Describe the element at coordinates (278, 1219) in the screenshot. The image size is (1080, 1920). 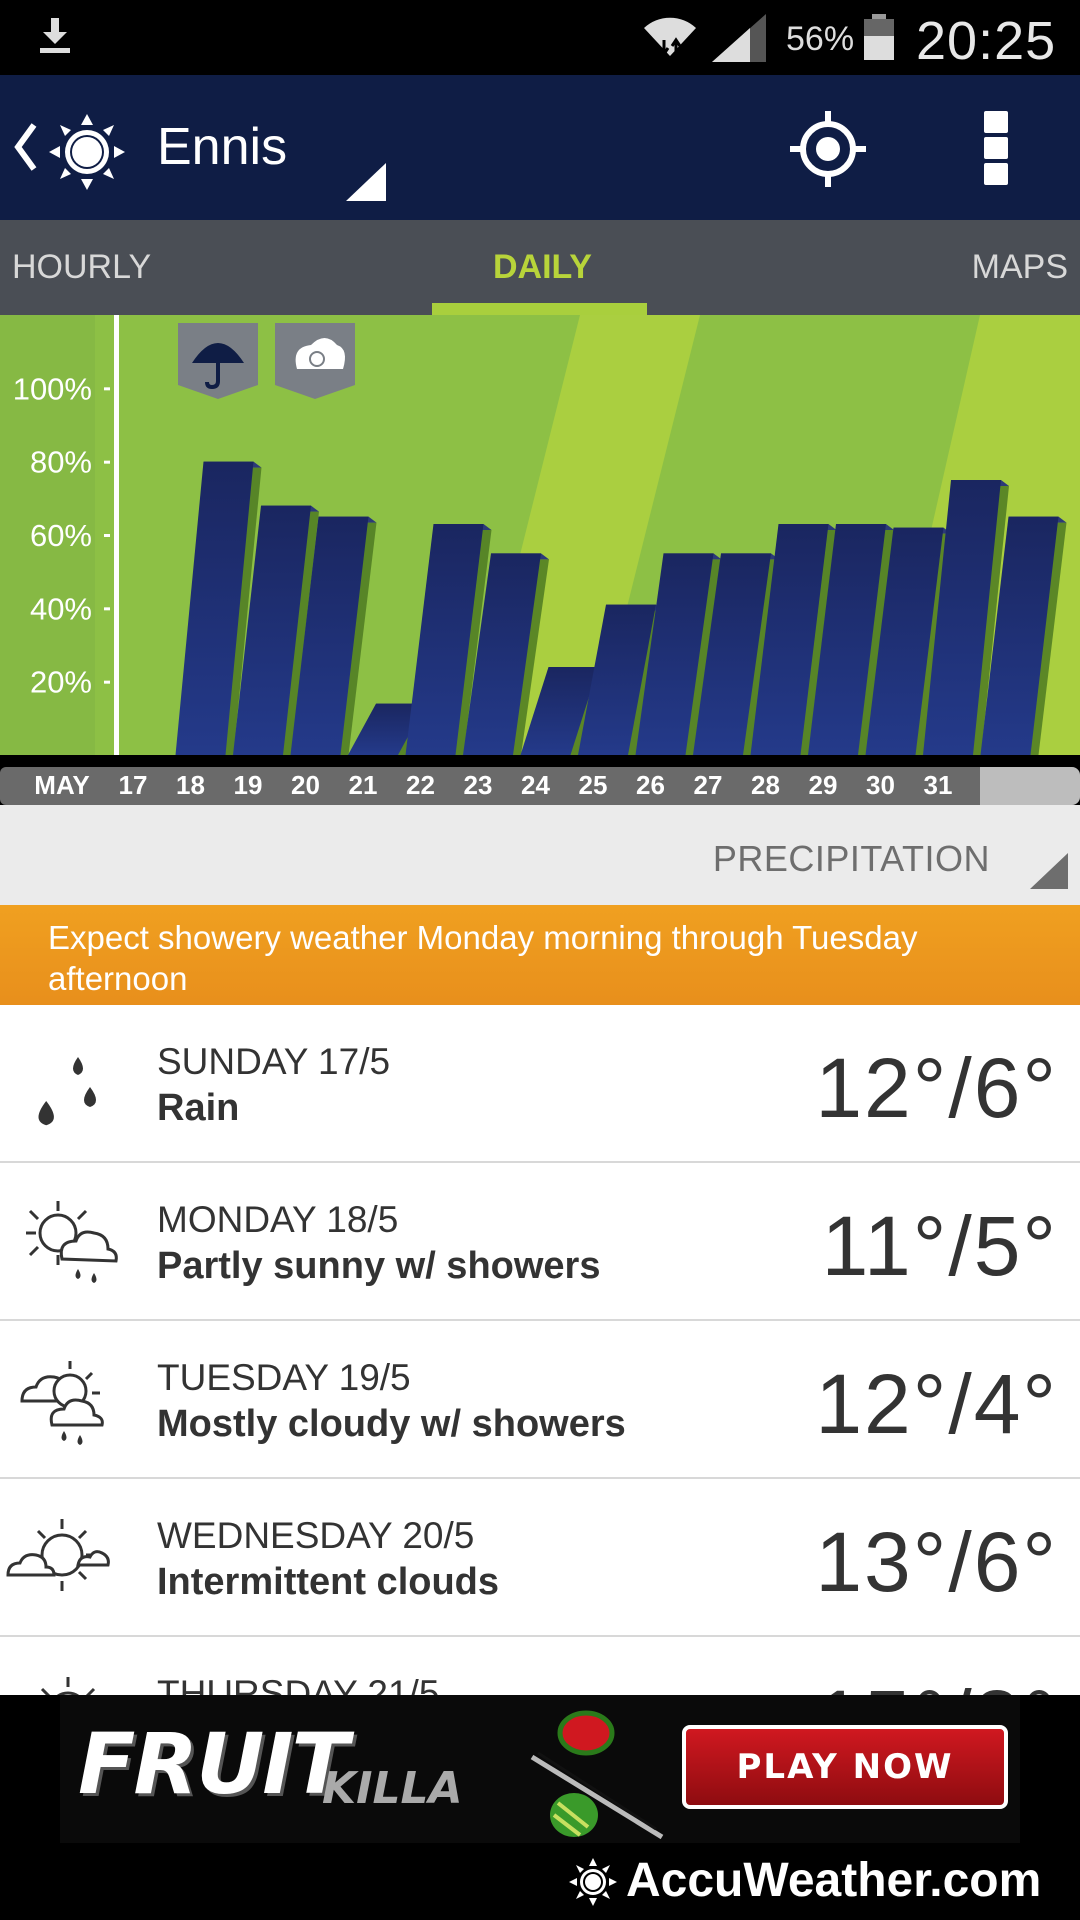
I see `forecast-day: MONDAY 18/5` at that location.